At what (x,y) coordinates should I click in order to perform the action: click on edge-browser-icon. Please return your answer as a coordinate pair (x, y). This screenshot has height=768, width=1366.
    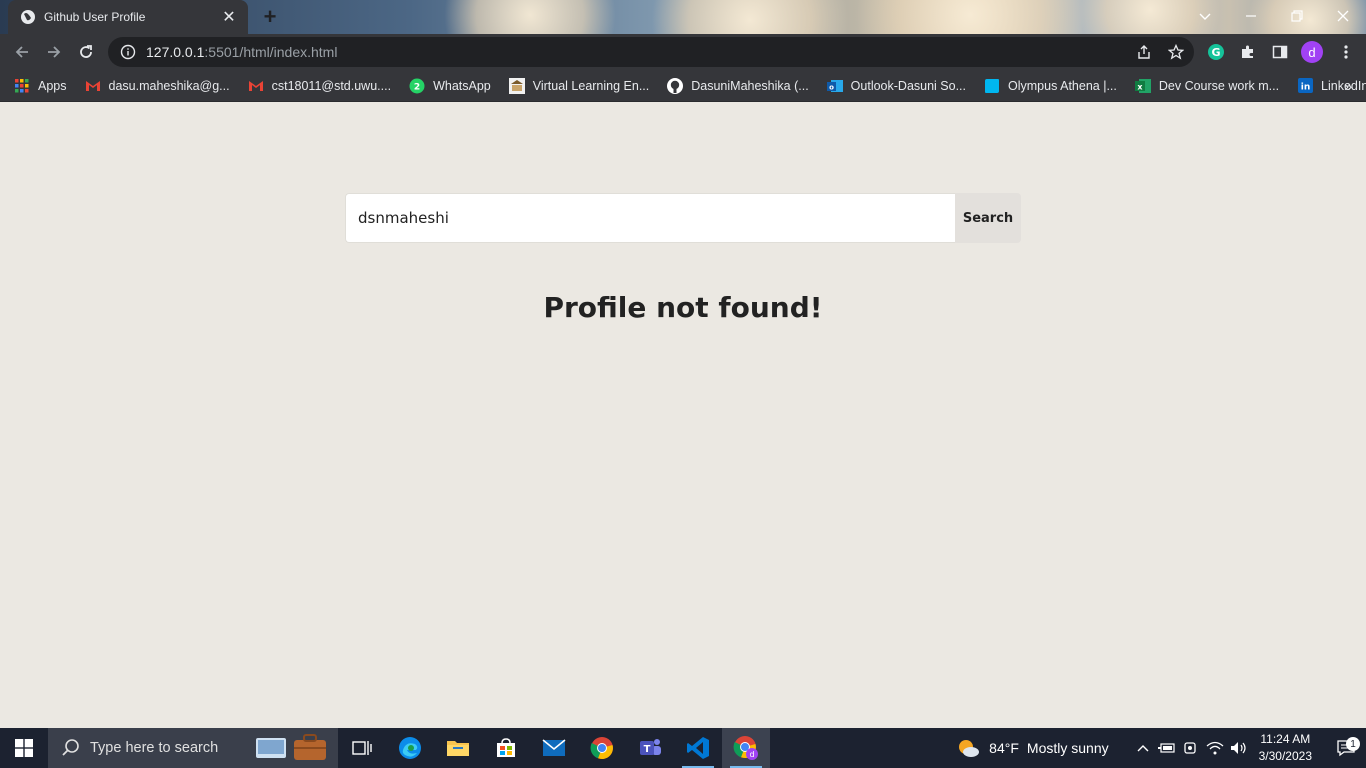
    Looking at the image, I should click on (410, 748).